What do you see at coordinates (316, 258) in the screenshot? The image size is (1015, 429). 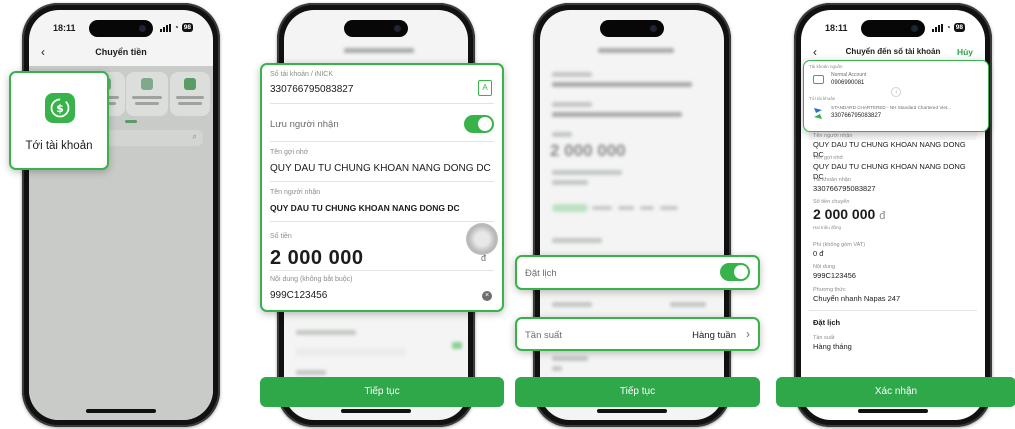 I see `amount-input: 2 000 000` at bounding box center [316, 258].